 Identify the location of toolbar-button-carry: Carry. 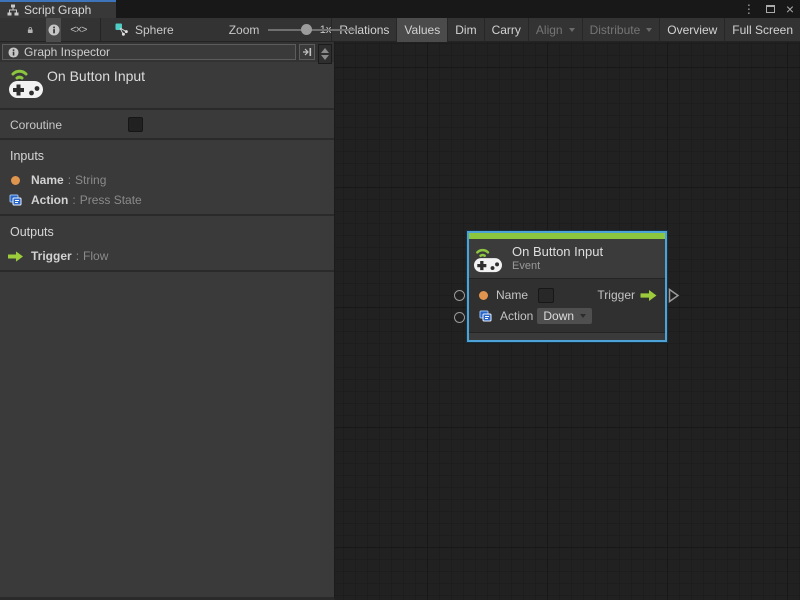
(505, 29).